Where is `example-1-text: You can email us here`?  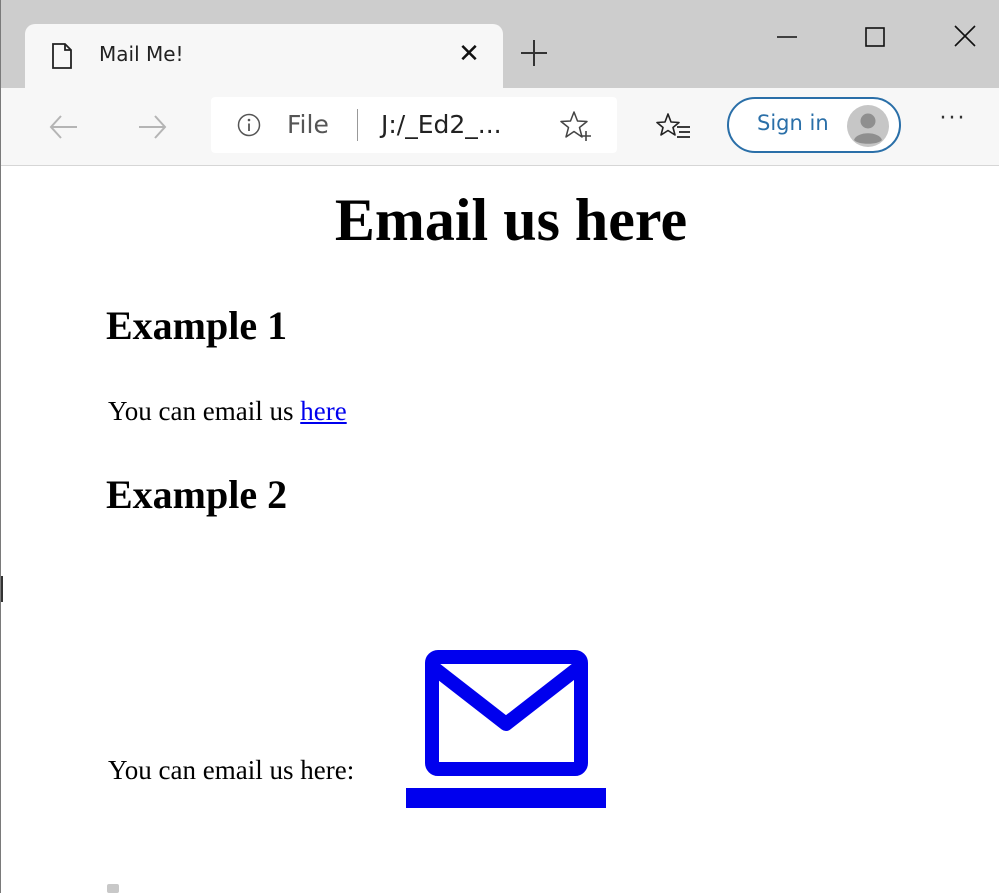 example-1-text: You can email us here is located at coordinates (227, 411).